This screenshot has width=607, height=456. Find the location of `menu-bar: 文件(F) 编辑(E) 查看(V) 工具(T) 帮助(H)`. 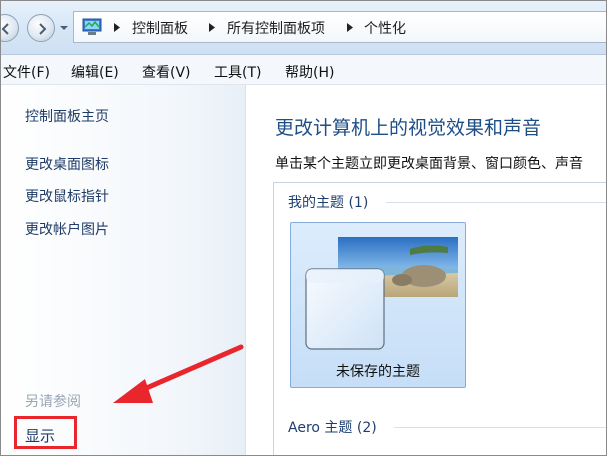

menu-bar: 文件(F) 编辑(E) 查看(V) 工具(T) 帮助(H) is located at coordinates (303, 70).